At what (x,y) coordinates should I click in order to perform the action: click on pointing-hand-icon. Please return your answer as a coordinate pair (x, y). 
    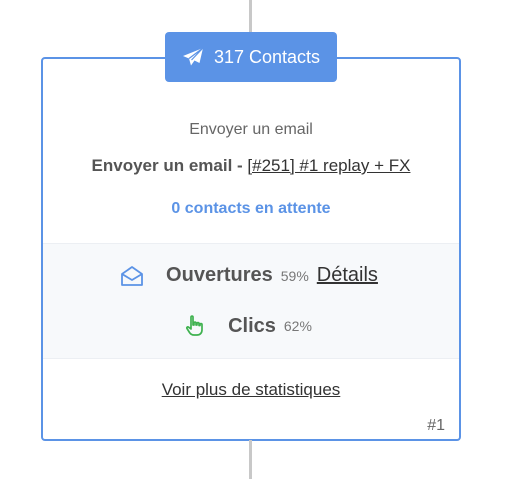
    Looking at the image, I should click on (194, 325).